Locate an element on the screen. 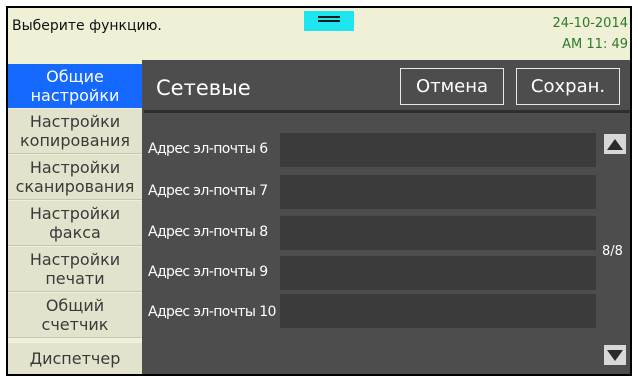 Image resolution: width=638 pixels, height=382 pixels. header-divider is located at coordinates (387, 111).